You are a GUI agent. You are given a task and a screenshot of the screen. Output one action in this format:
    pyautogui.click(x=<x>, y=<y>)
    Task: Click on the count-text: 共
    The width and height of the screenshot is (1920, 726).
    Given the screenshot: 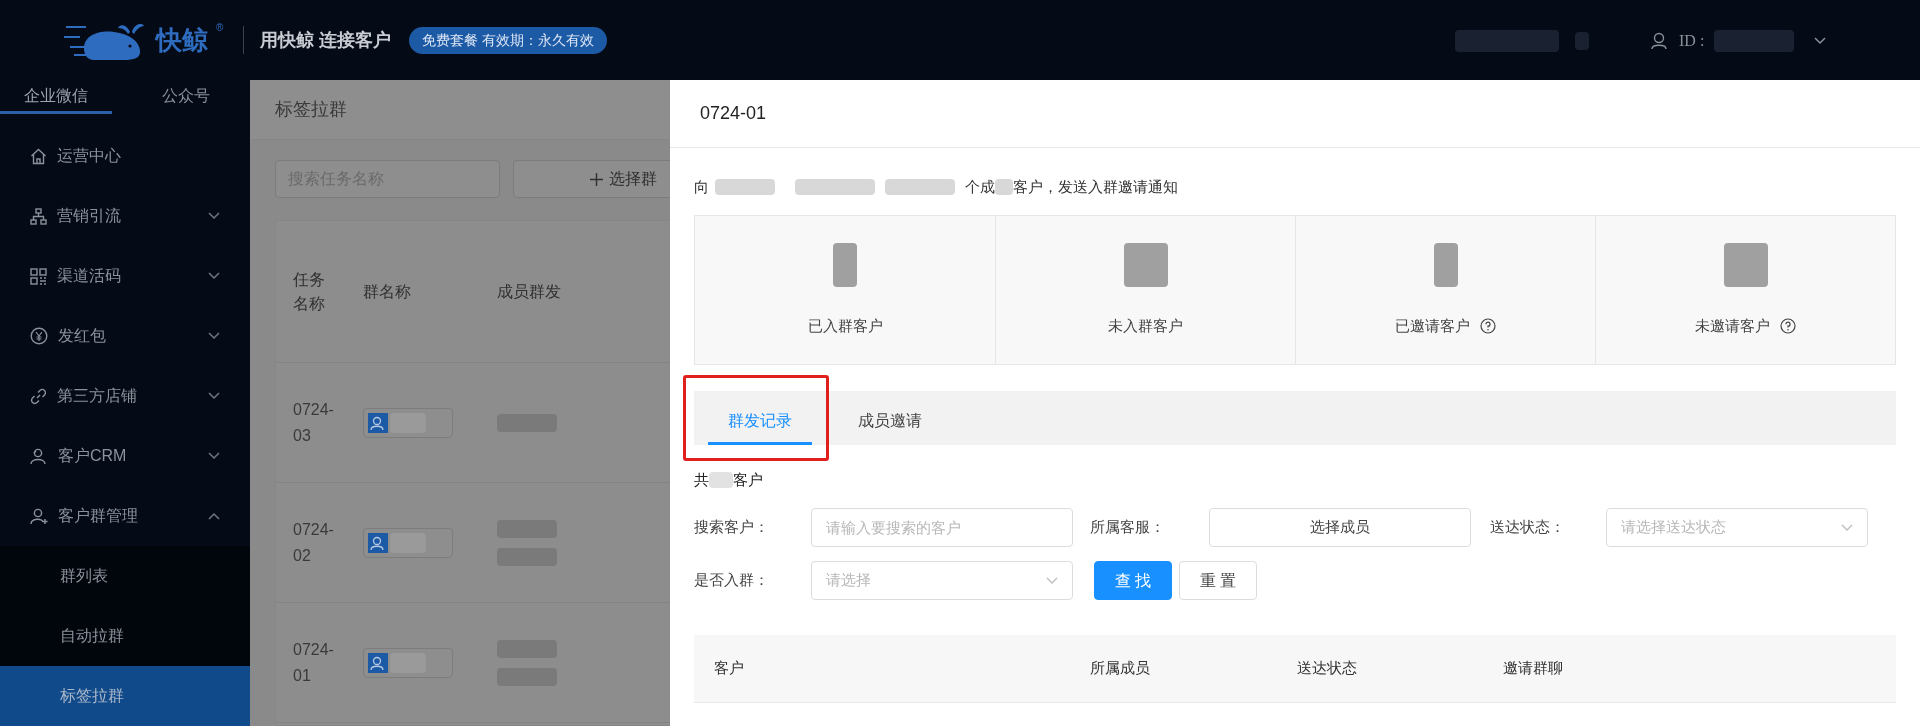 What is the action you would take?
    pyautogui.click(x=701, y=479)
    